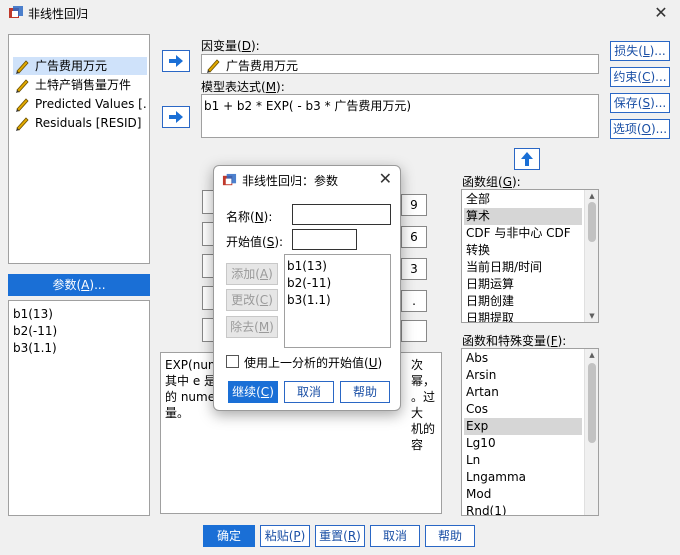 This screenshot has width=680, height=555. I want to click on use-previous-start-label: 使用上一分析的开始值(U), so click(313, 363).